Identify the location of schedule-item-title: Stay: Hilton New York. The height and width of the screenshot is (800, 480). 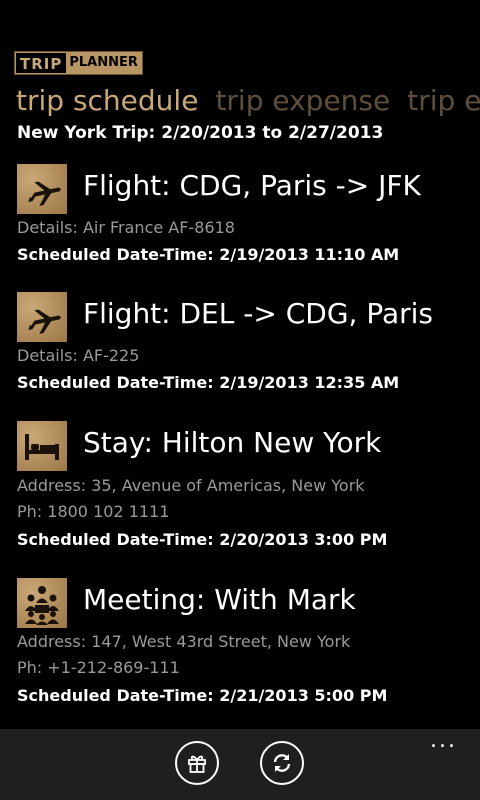
(232, 442).